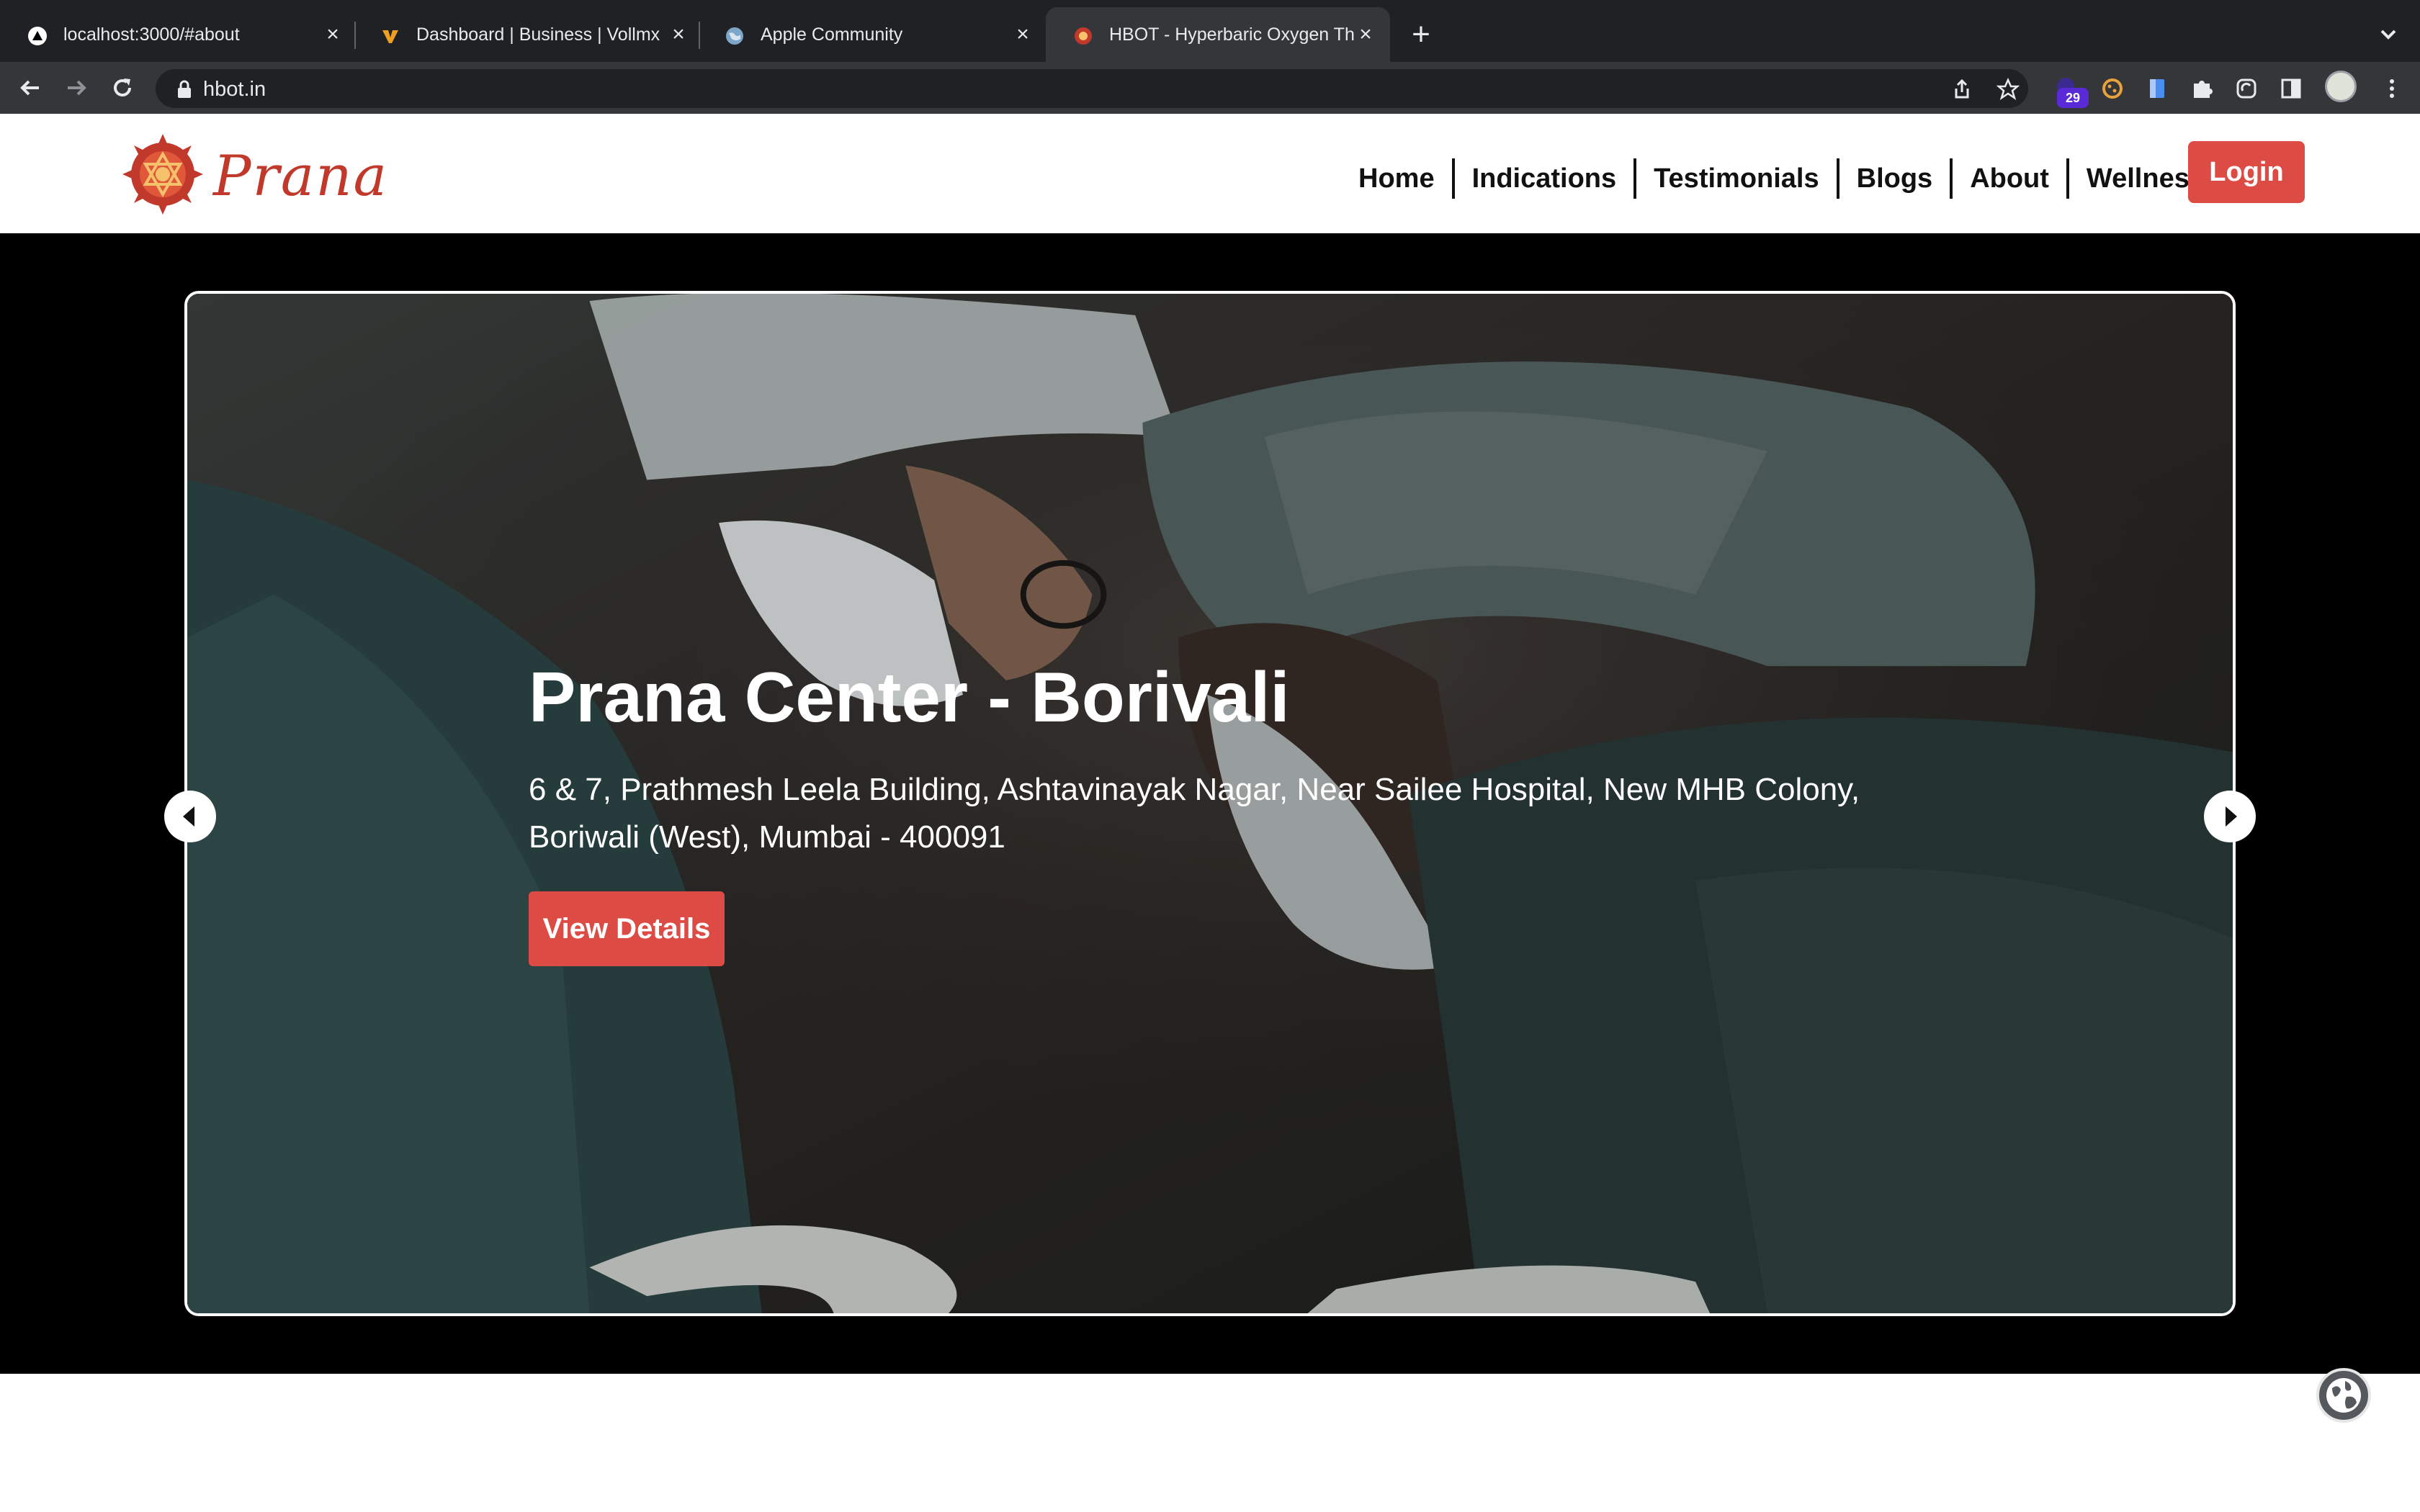 The image size is (2420, 1512). I want to click on refresh-extension-icon, so click(2246, 88).